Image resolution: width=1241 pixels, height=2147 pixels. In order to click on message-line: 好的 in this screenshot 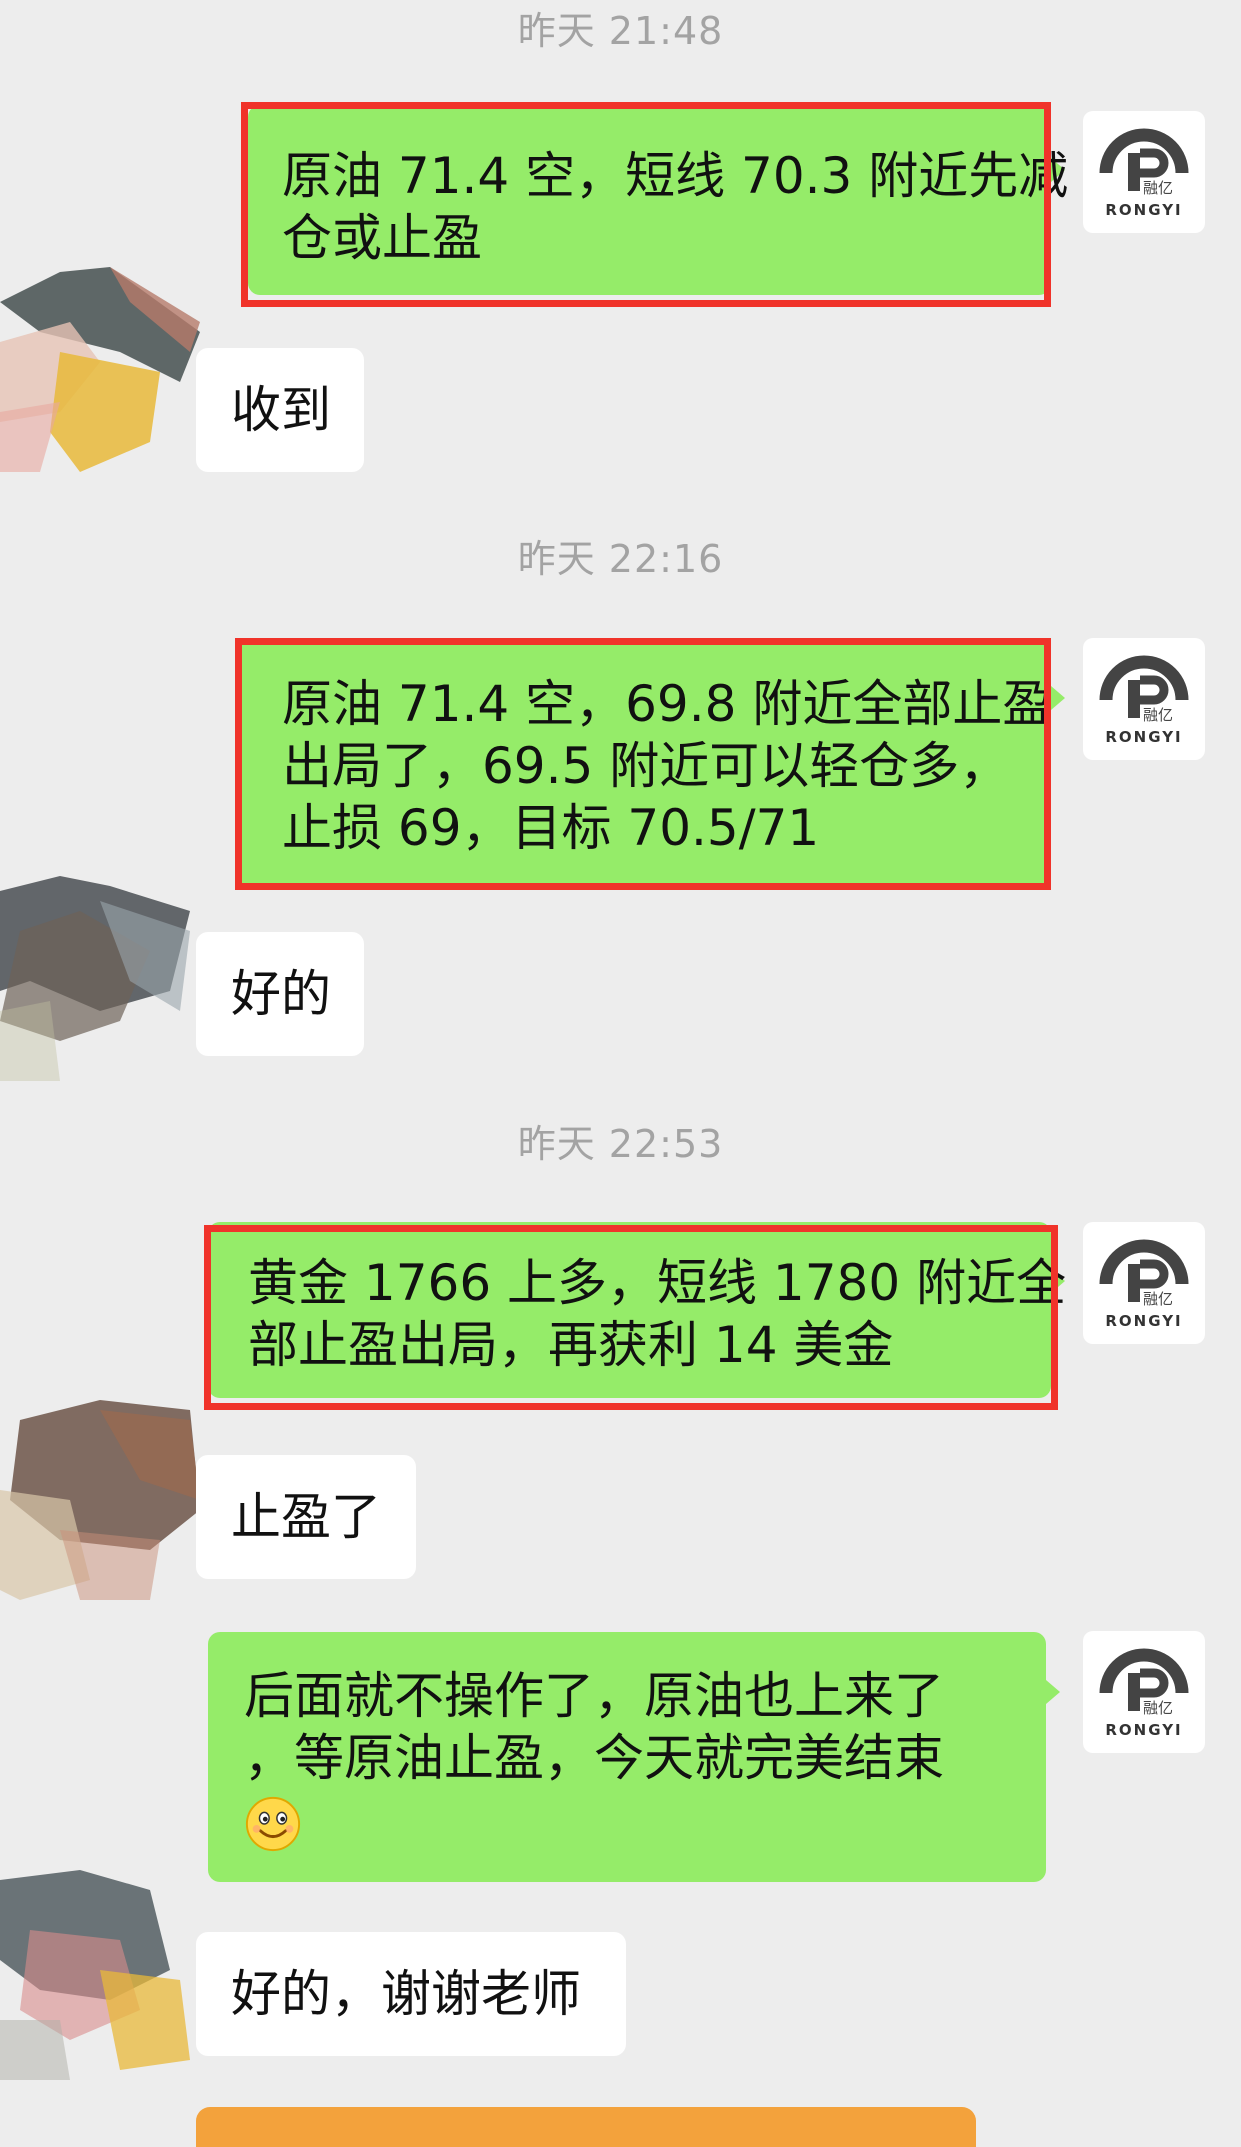, I will do `click(281, 994)`.